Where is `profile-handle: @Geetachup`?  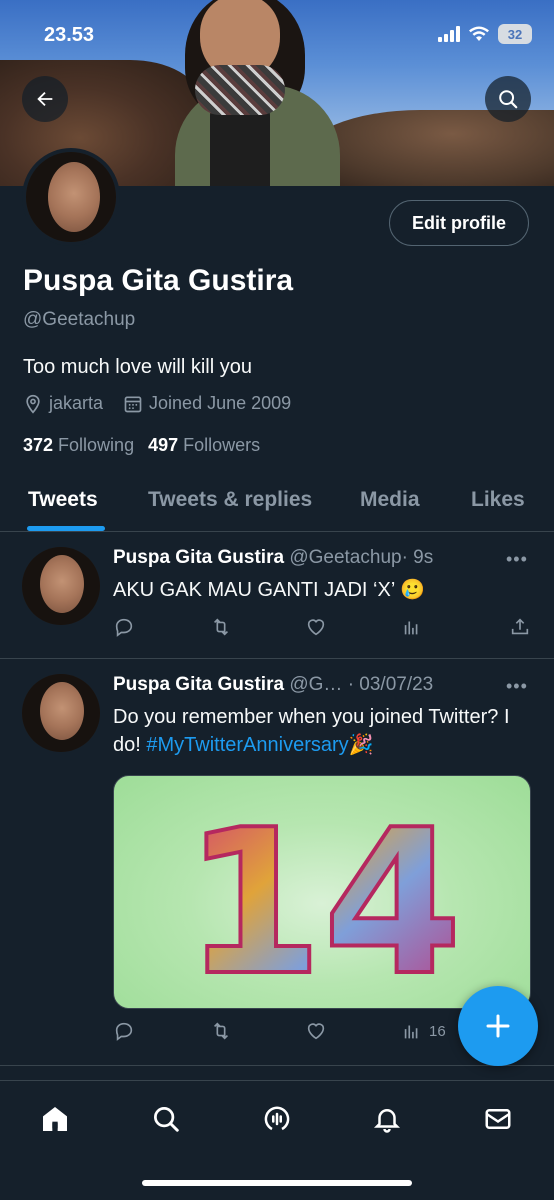 profile-handle: @Geetachup is located at coordinates (79, 319).